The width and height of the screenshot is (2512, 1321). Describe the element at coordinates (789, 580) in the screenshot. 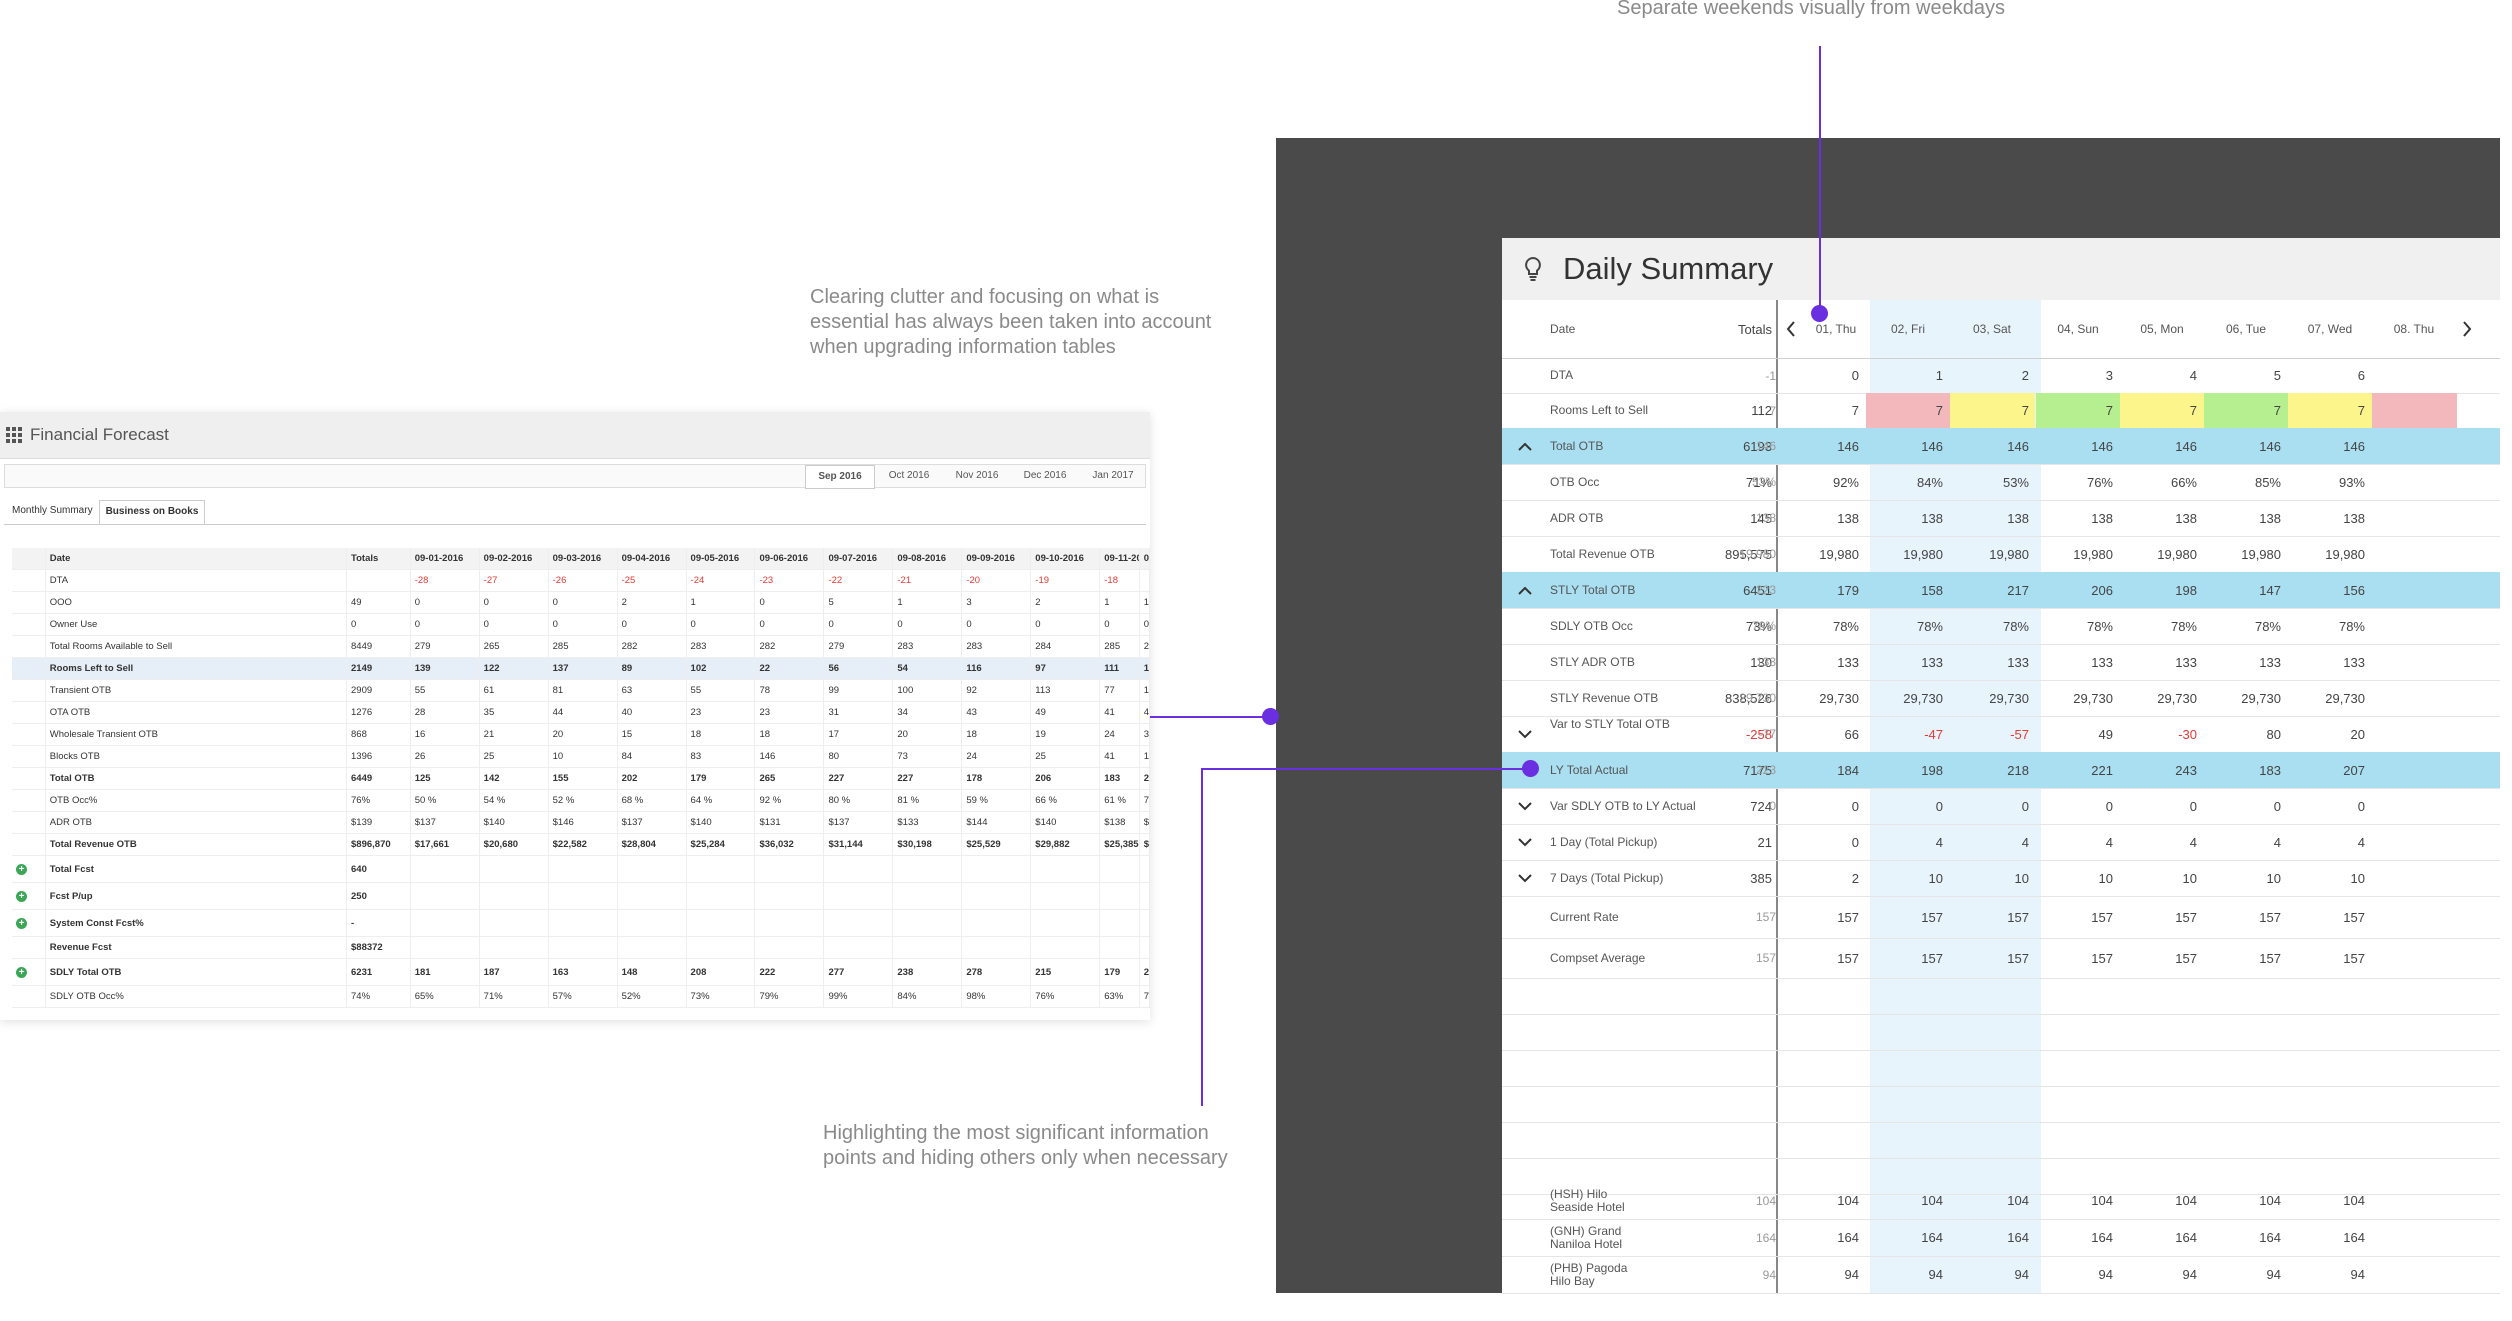

I see `table-cell: -23` at that location.